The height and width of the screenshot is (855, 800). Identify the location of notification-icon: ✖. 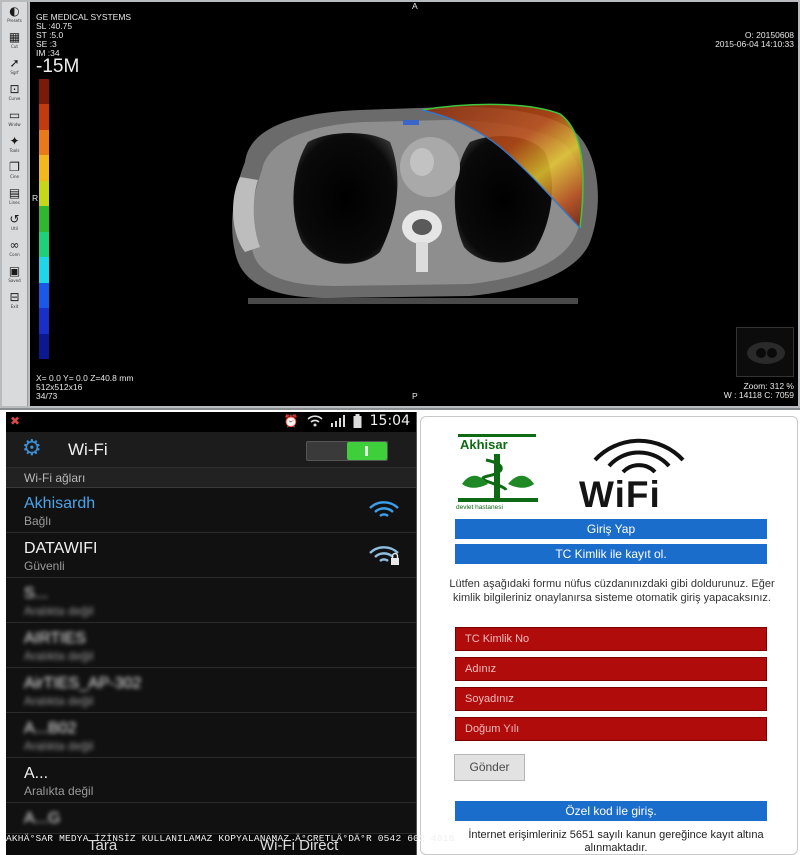
(15, 421).